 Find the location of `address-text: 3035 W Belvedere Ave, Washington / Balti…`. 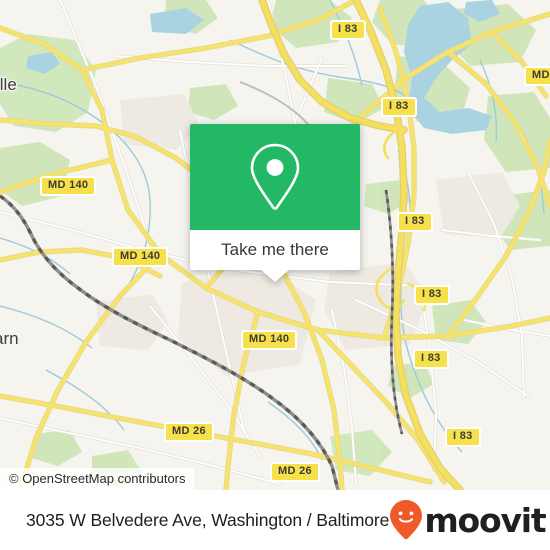

address-text: 3035 W Belvedere Ave, Washington / Balti… is located at coordinates (208, 520).